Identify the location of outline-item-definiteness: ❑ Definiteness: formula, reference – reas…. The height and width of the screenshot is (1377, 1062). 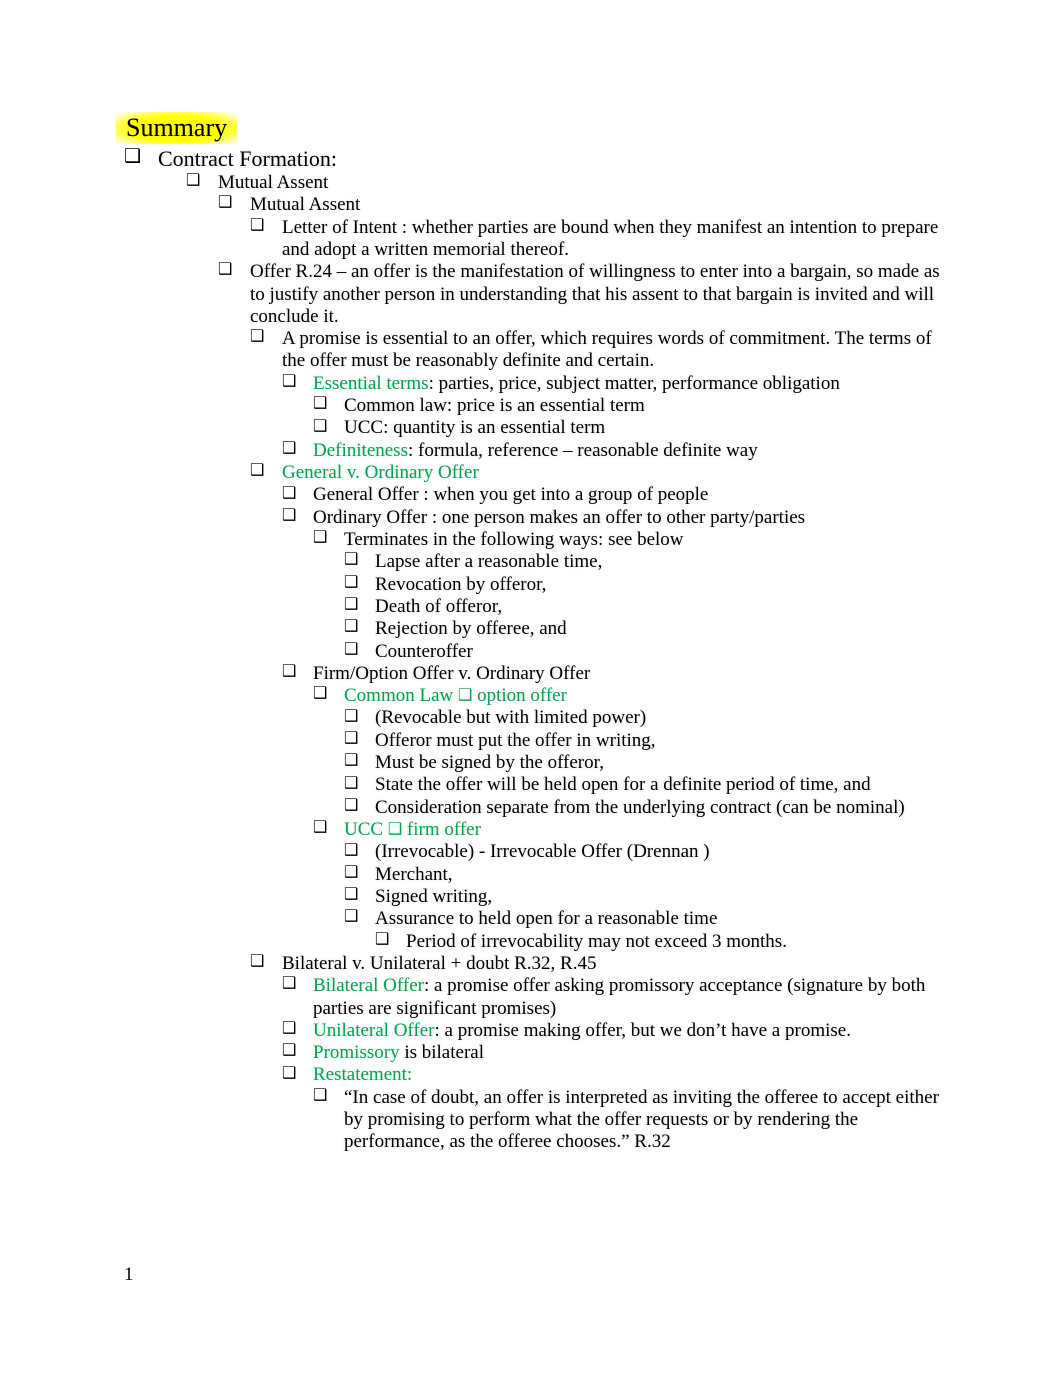
(528, 449).